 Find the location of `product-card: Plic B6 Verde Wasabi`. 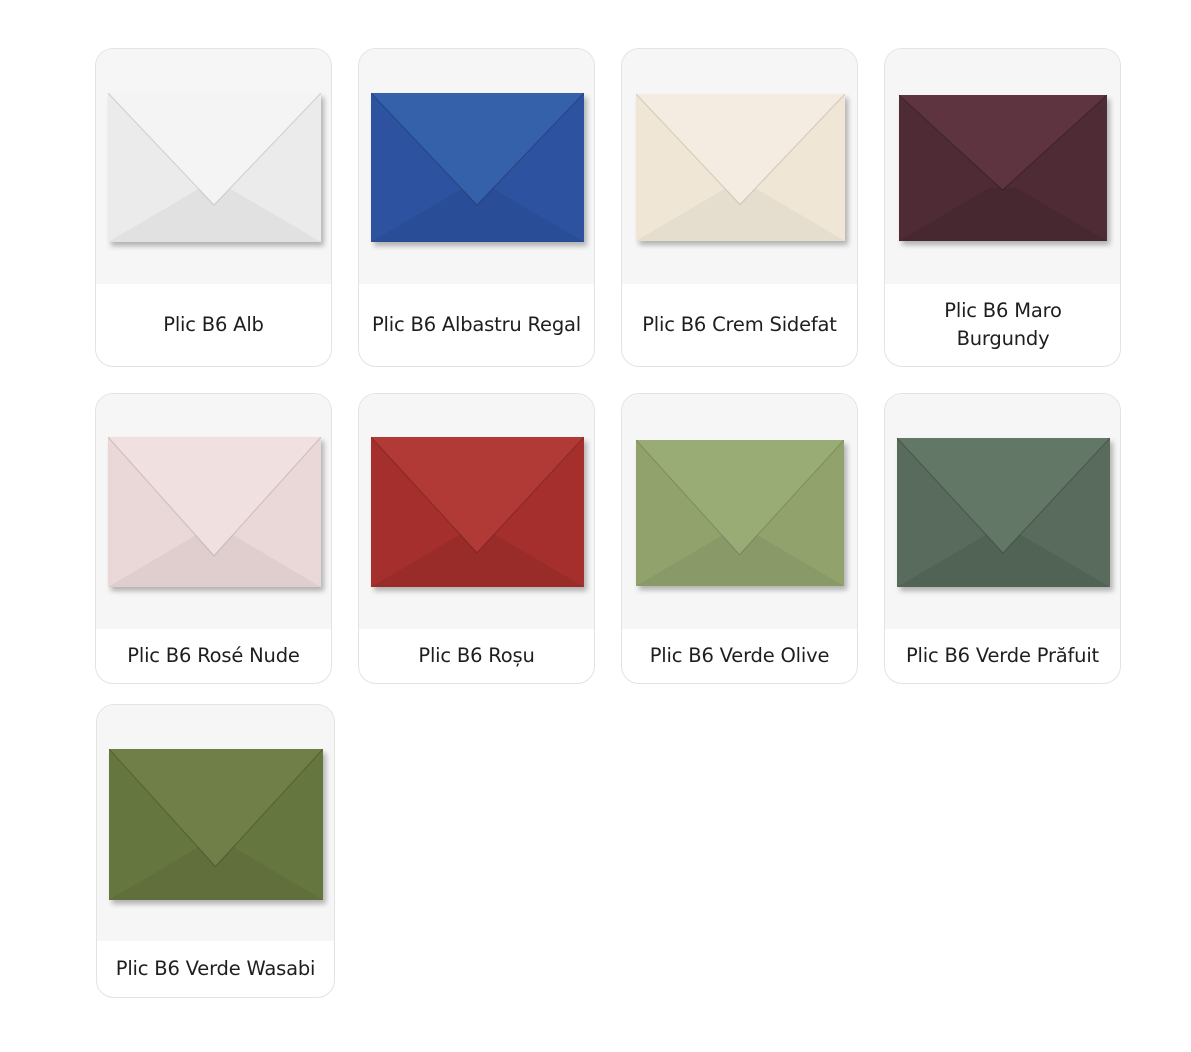

product-card: Plic B6 Verde Wasabi is located at coordinates (215, 851).